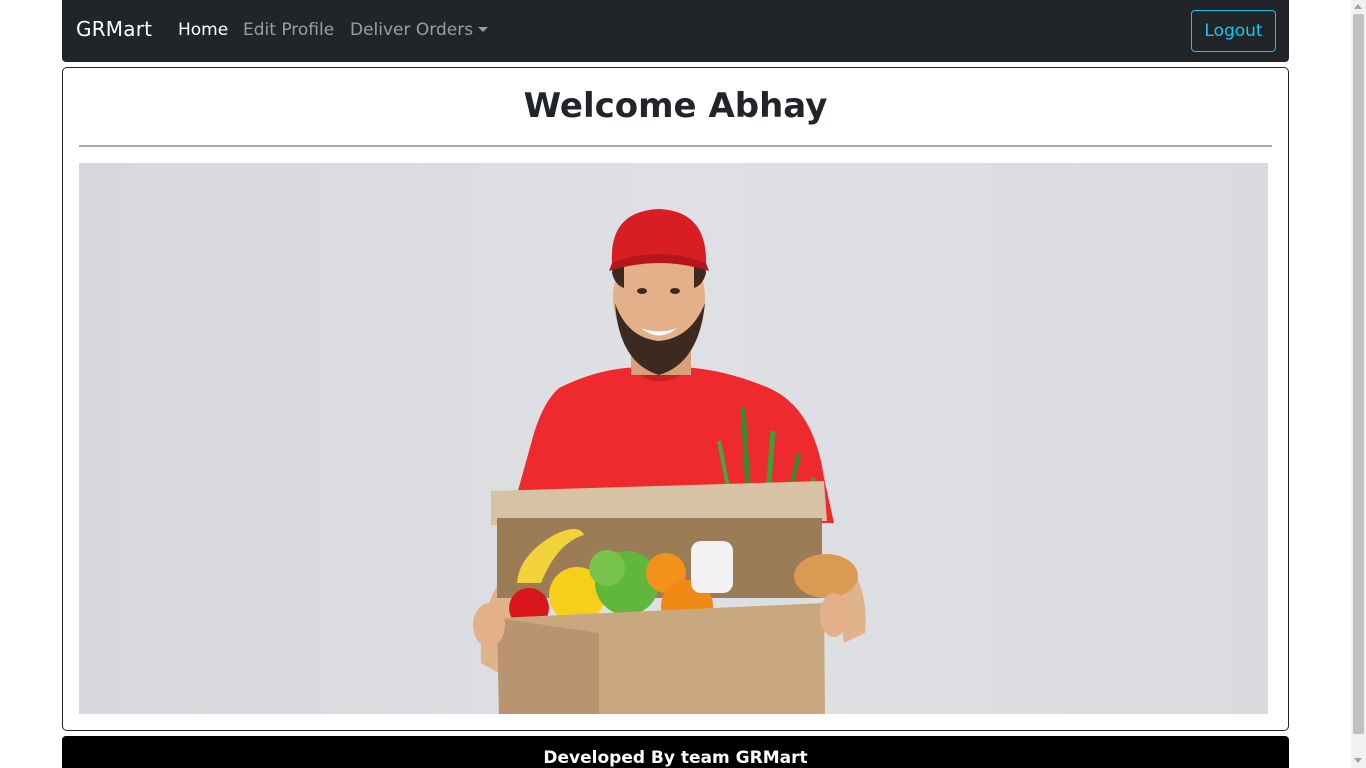 The image size is (1366, 768). I want to click on page-footer: Developed By team GRMart, so click(675, 752).